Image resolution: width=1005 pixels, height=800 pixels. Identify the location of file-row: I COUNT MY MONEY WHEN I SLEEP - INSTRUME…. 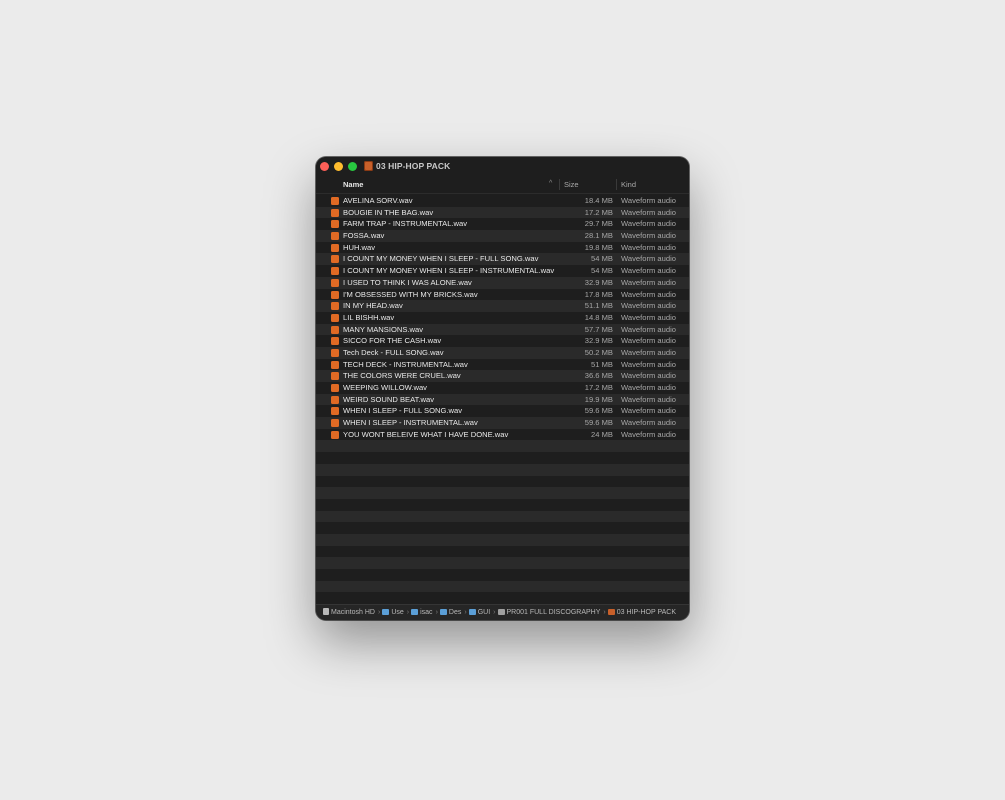
(502, 271).